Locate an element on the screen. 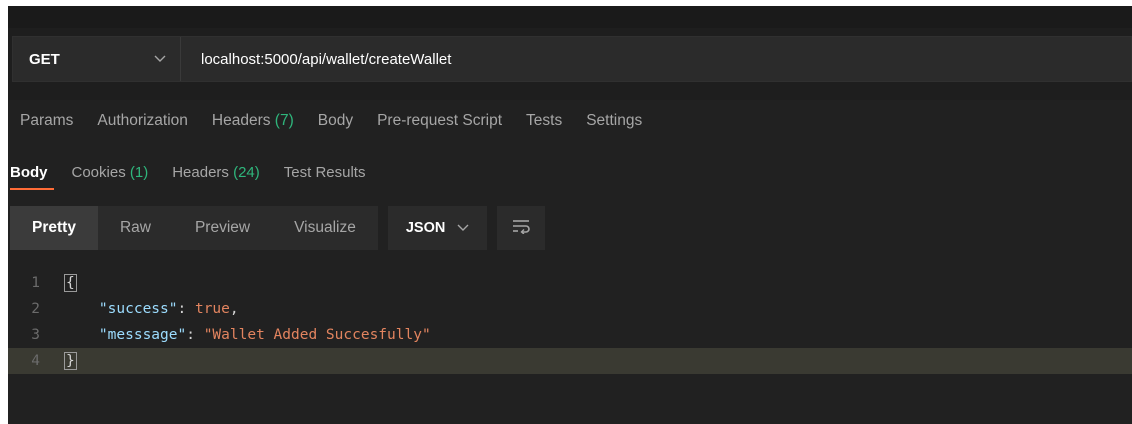 This screenshot has width=1132, height=424. tab-label: Pre-request Script is located at coordinates (440, 120).